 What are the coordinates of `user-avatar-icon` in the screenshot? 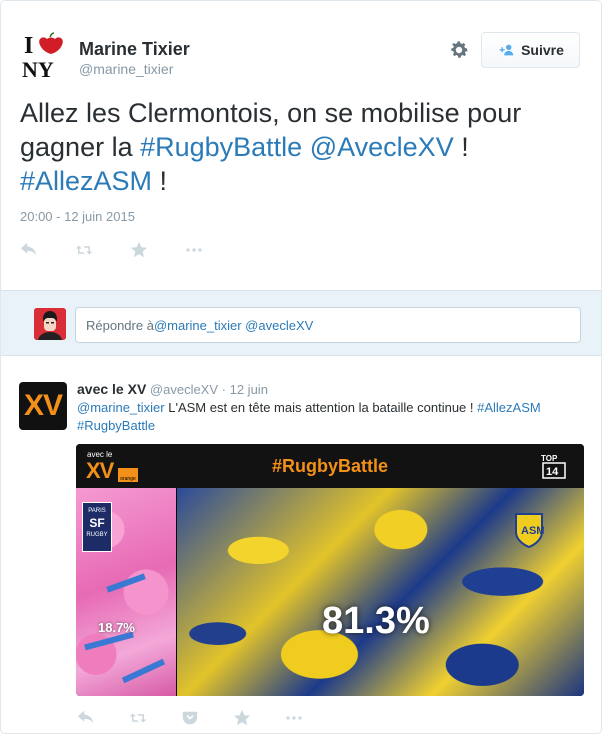 It's located at (50, 324).